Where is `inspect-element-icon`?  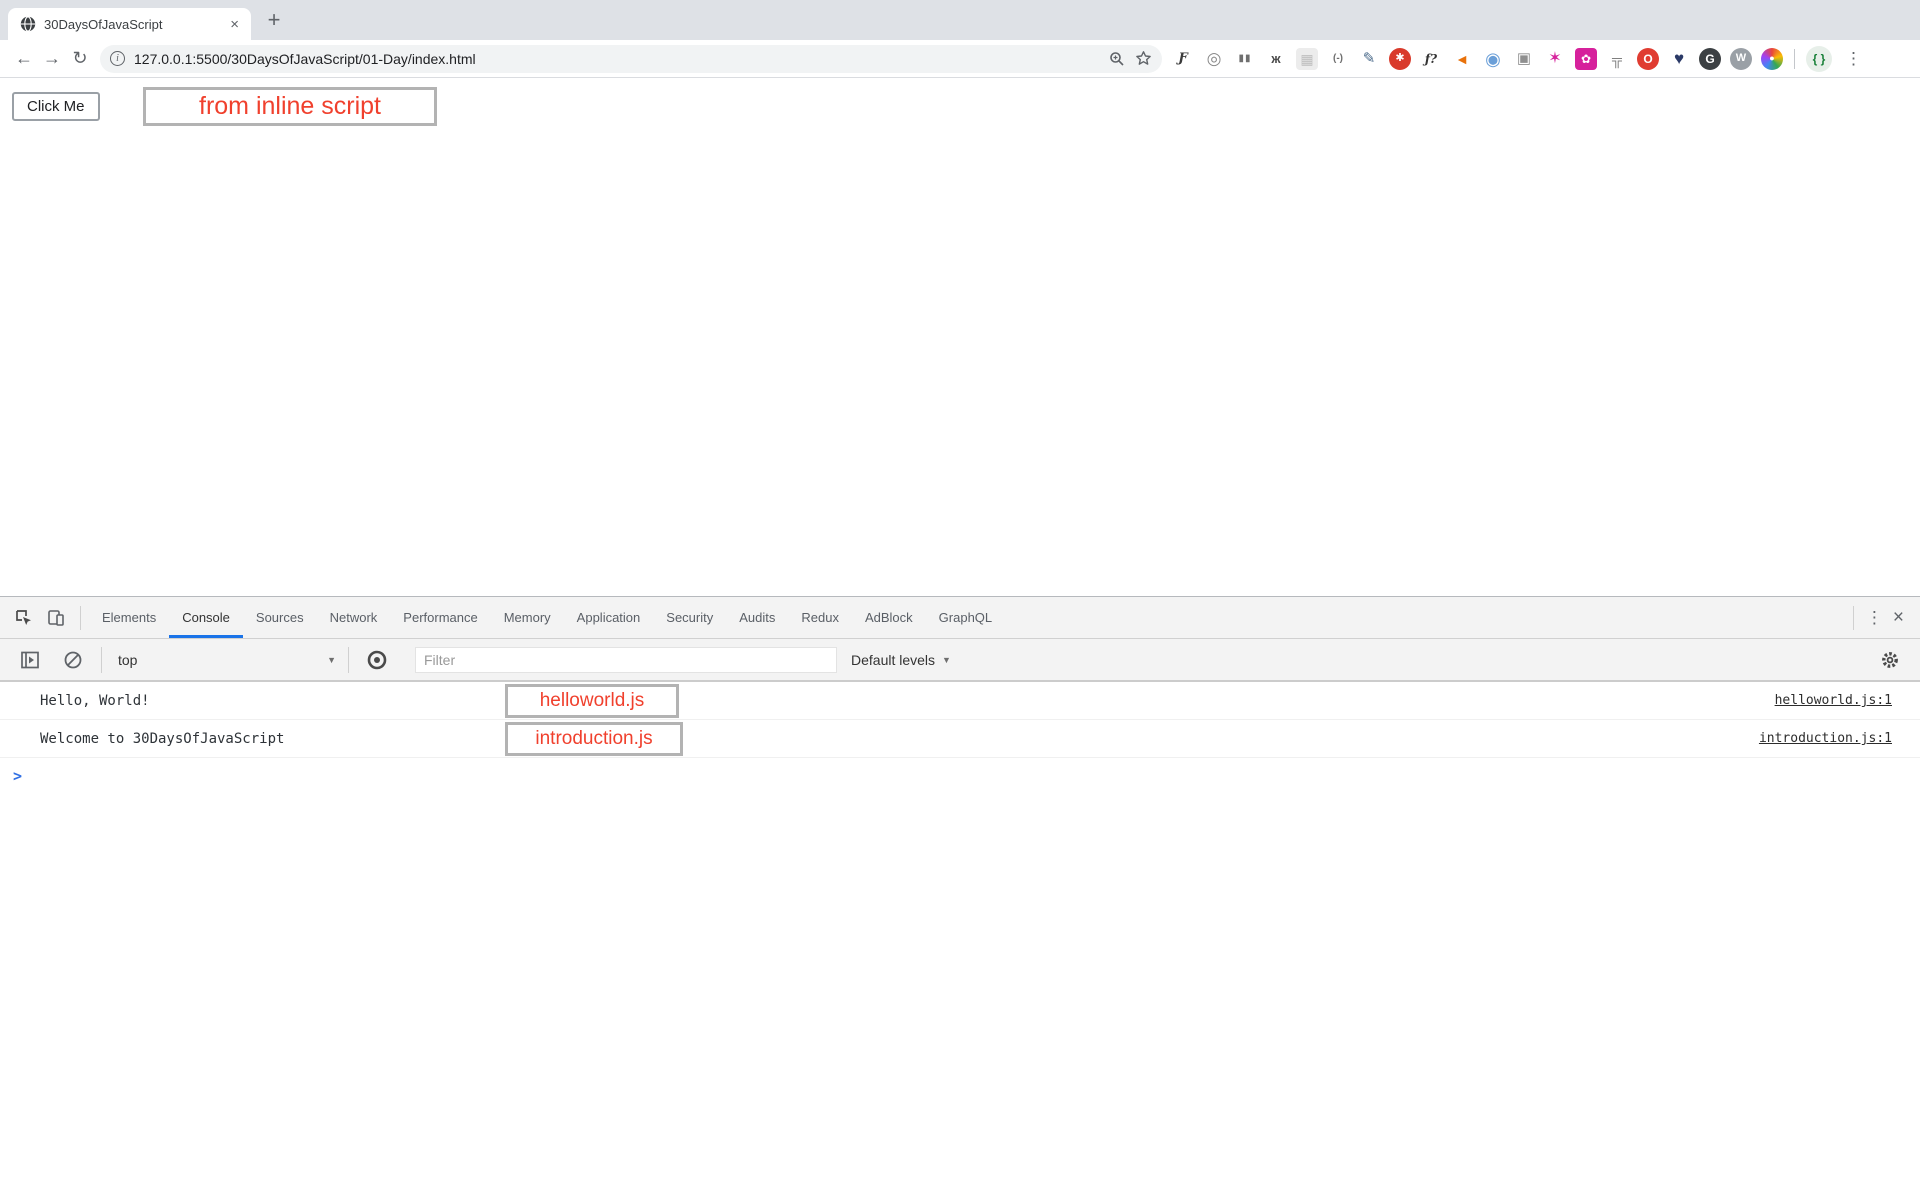
inspect-element-icon is located at coordinates (24, 618).